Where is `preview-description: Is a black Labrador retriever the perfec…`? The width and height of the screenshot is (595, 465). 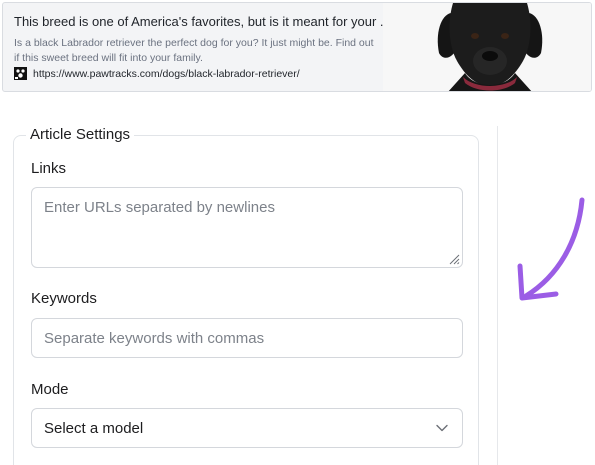
preview-description: Is a black Labrador retriever the perfec… is located at coordinates (194, 50).